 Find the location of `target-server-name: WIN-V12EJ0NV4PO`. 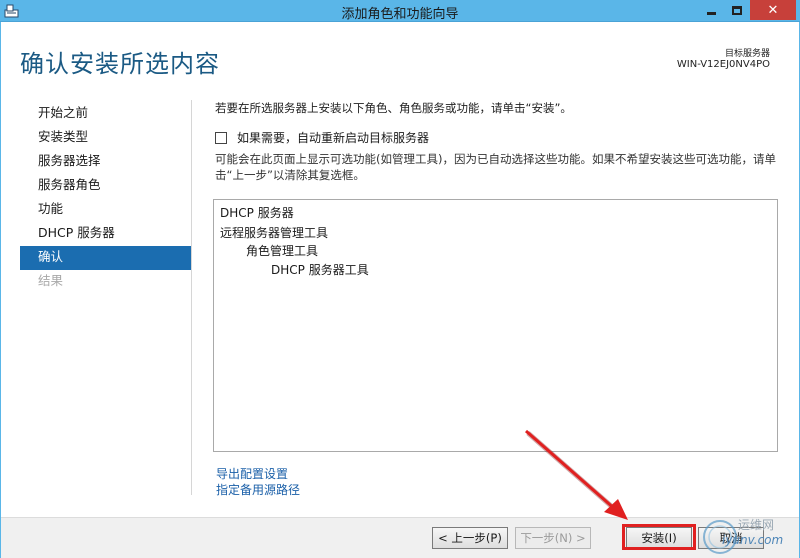

target-server-name: WIN-V12EJ0NV4PO is located at coordinates (723, 64).